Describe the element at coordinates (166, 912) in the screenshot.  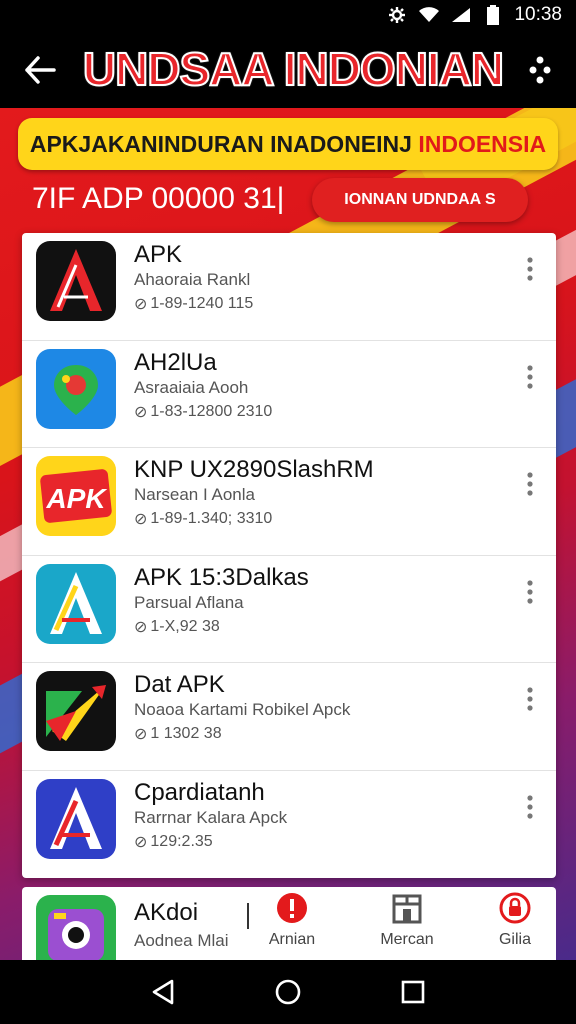
I see `app-name: AKdoi` at that location.